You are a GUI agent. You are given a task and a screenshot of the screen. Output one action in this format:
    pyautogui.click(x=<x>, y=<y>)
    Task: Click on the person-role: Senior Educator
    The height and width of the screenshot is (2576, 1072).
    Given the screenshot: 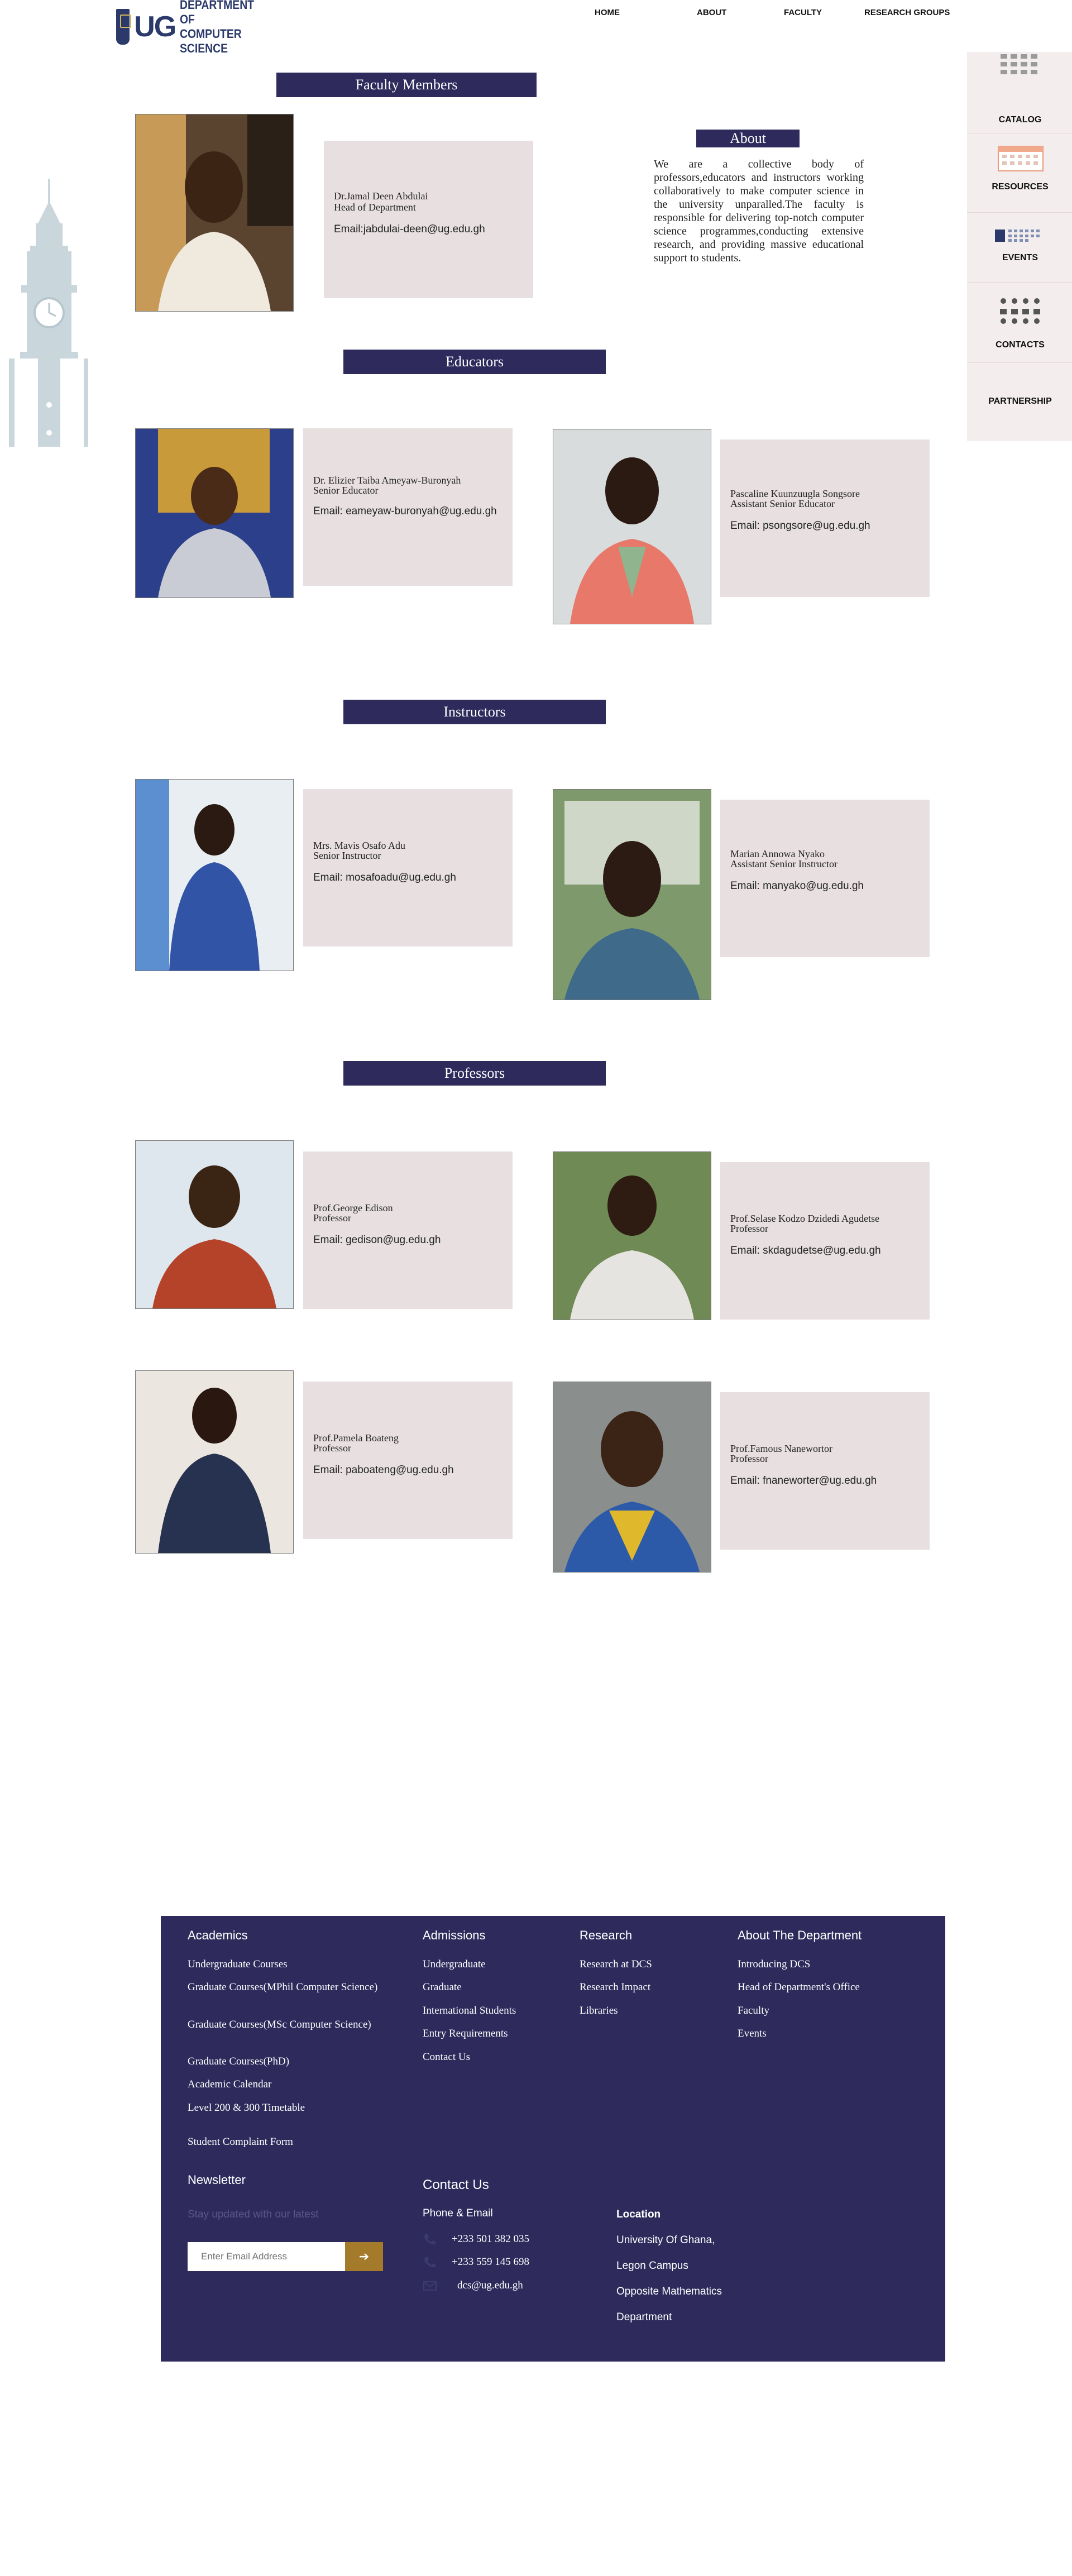 What is the action you would take?
    pyautogui.click(x=346, y=491)
    